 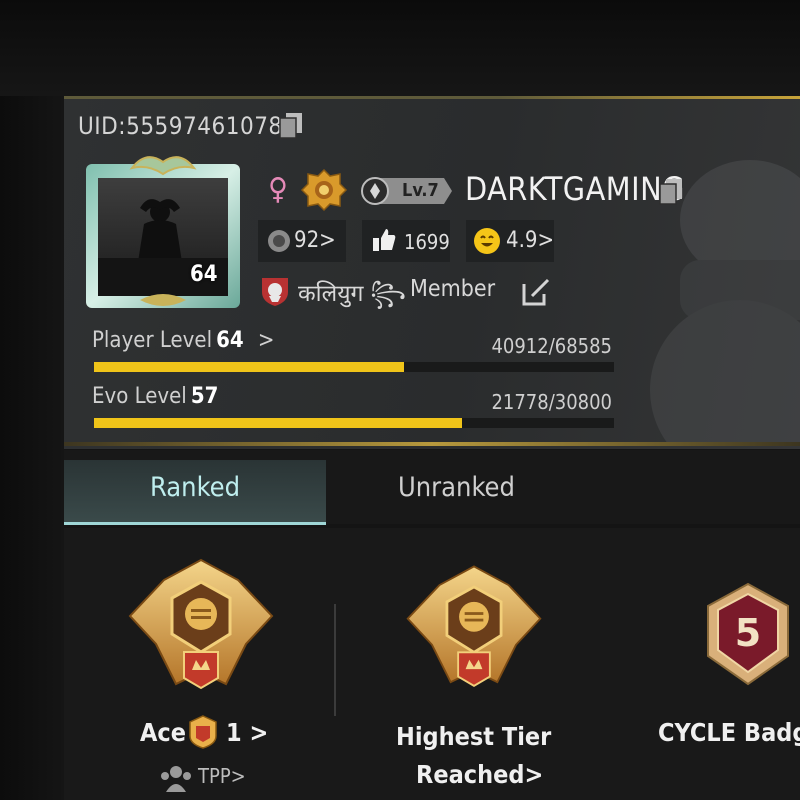 What do you see at coordinates (180, 126) in the screenshot?
I see `player-uid: UID:55597461078` at bounding box center [180, 126].